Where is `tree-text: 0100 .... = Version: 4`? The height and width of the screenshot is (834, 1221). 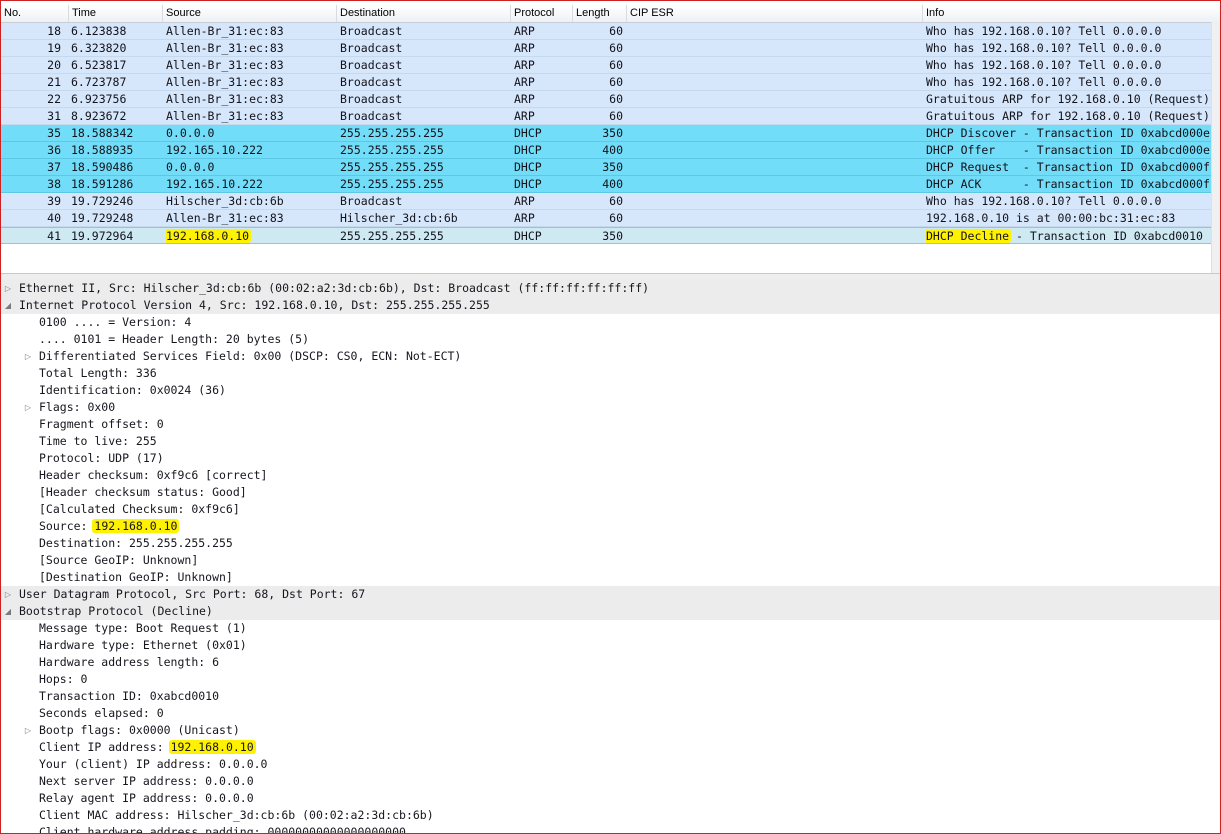 tree-text: 0100 .... = Version: 4 is located at coordinates (115, 322).